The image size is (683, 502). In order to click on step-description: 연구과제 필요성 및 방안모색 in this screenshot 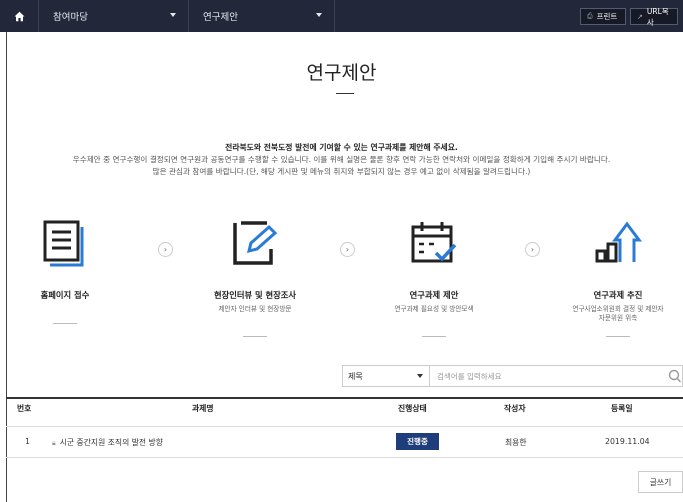, I will do `click(434, 309)`.